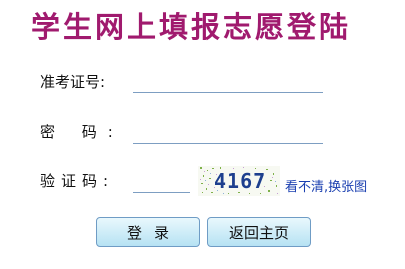  Describe the element at coordinates (228, 82) in the screenshot. I see `exam-id-input` at that location.